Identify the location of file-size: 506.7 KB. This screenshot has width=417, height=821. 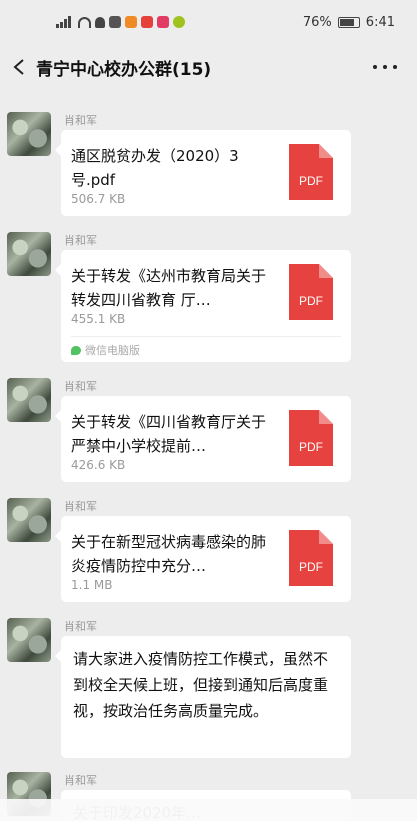
(98, 199).